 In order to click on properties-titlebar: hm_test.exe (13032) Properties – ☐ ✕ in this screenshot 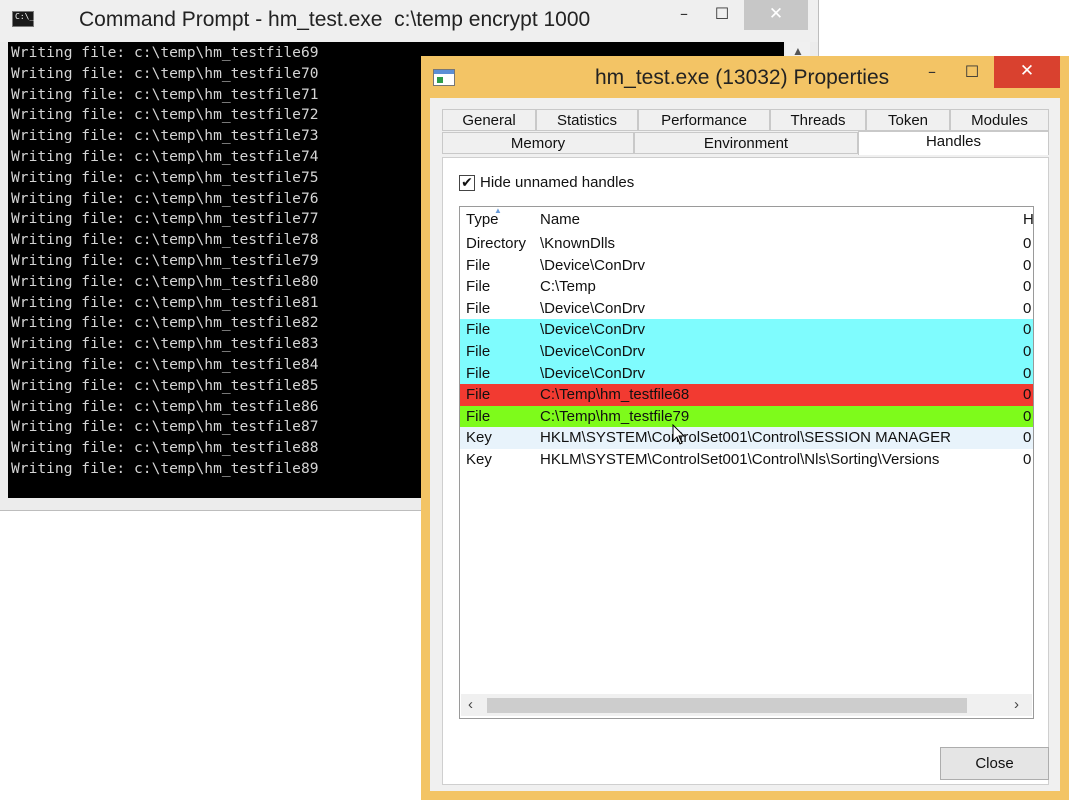, I will do `click(745, 77)`.